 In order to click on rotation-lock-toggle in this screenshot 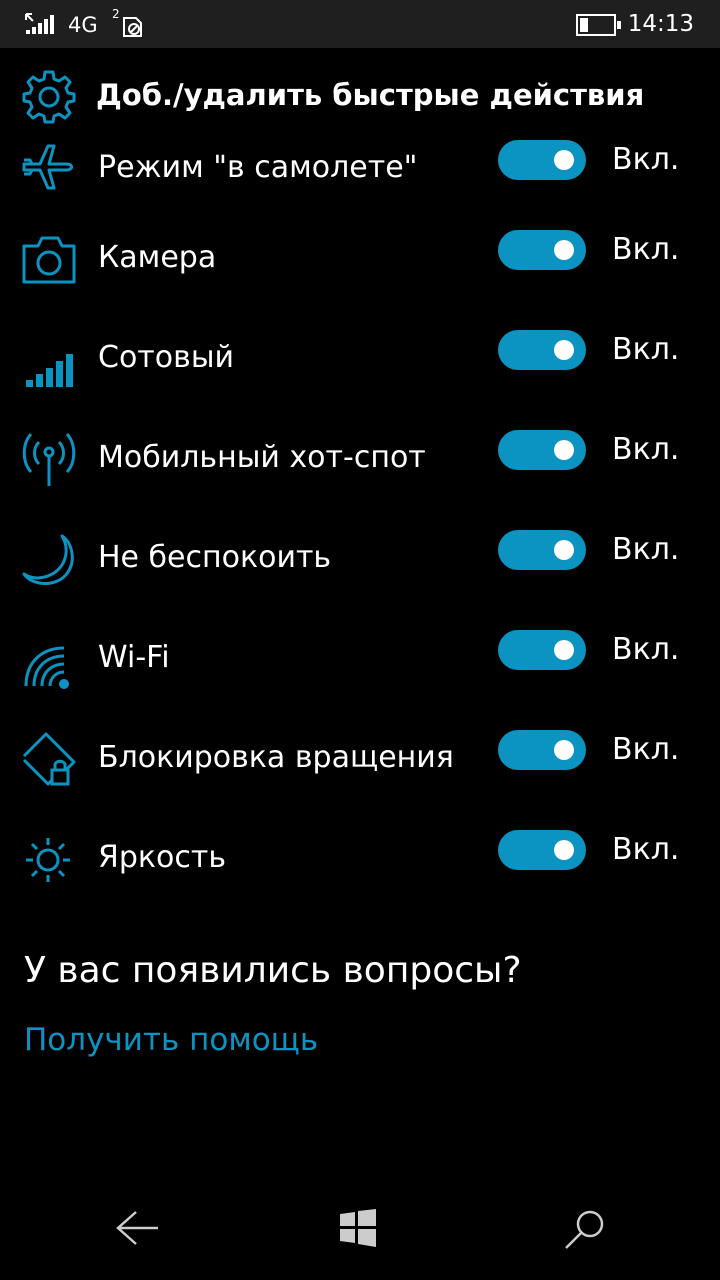, I will do `click(542, 750)`.